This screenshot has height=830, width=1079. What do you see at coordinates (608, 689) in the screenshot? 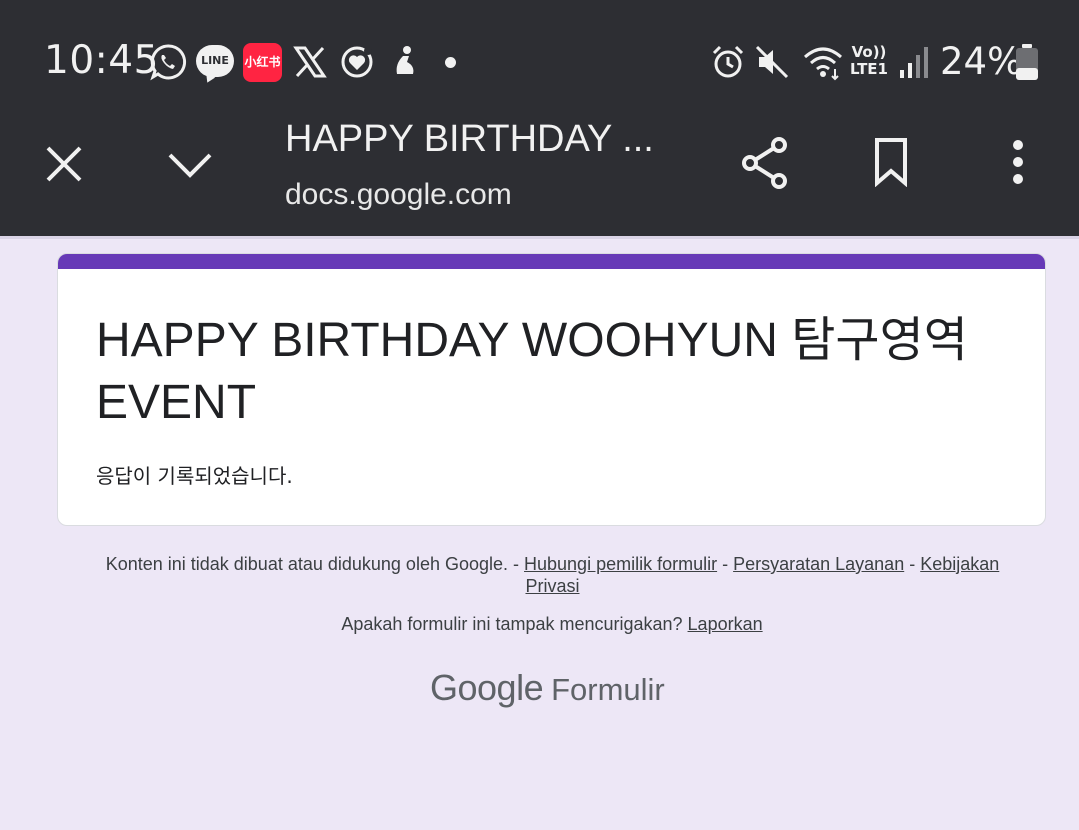
I see `forms-wordmark: Formulir` at bounding box center [608, 689].